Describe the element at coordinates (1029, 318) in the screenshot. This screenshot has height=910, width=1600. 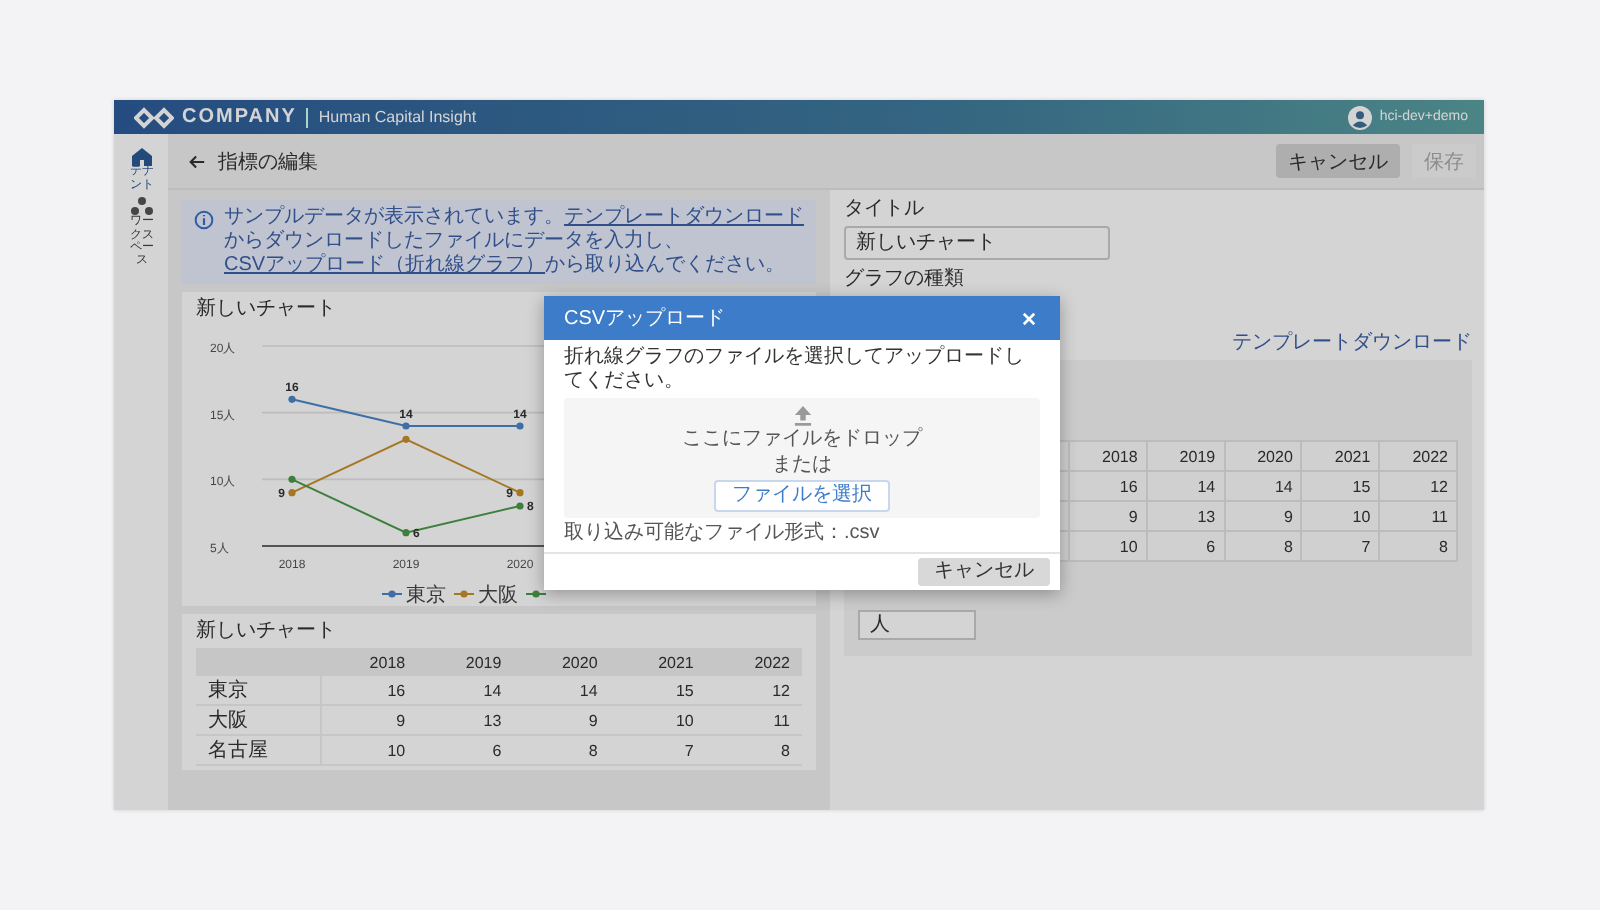
I see `close-icon` at that location.